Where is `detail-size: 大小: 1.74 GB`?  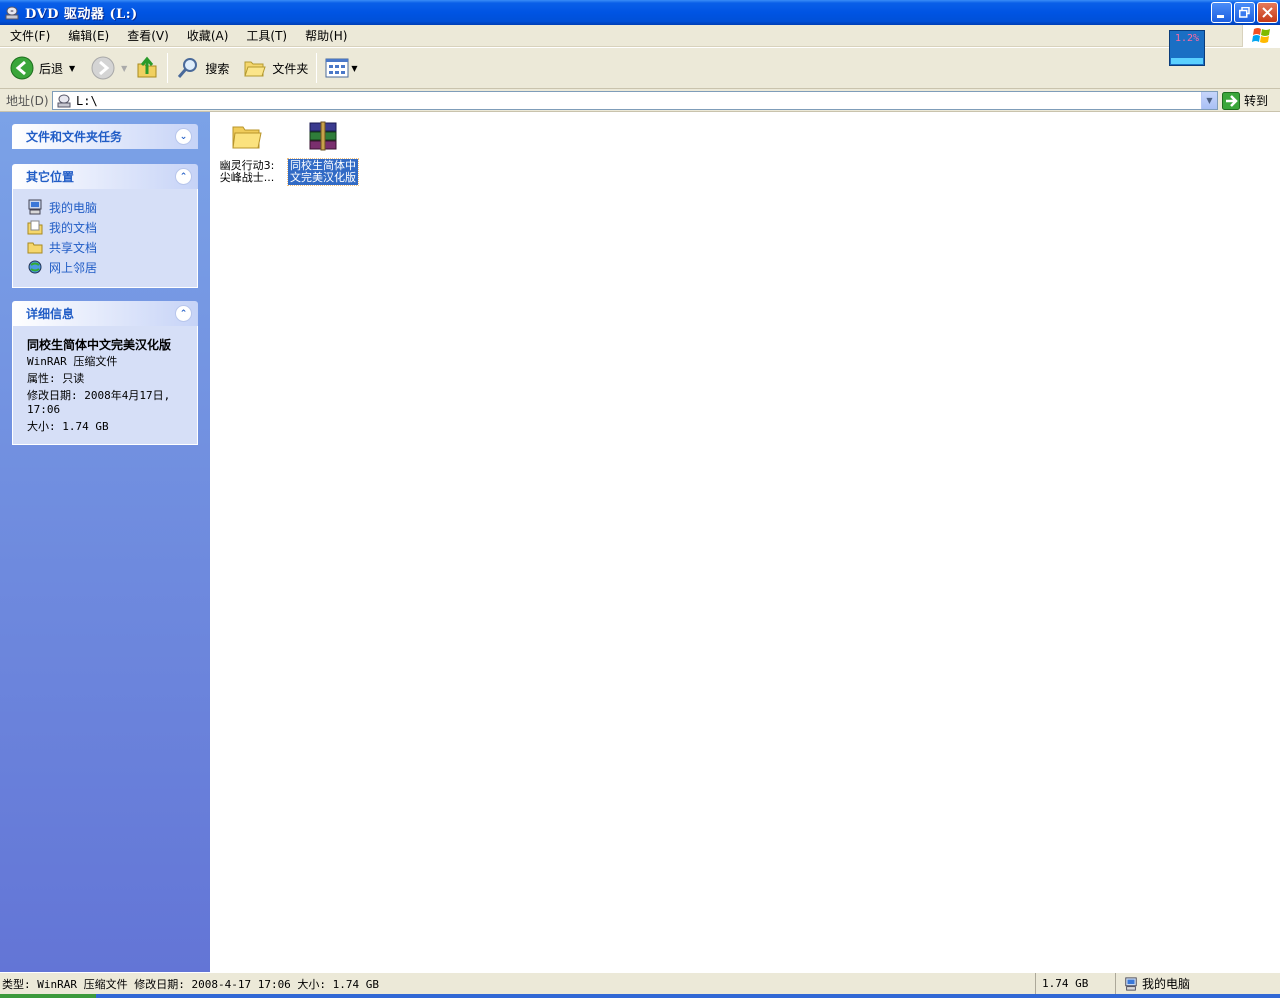 detail-size: 大小: 1.74 GB is located at coordinates (68, 426).